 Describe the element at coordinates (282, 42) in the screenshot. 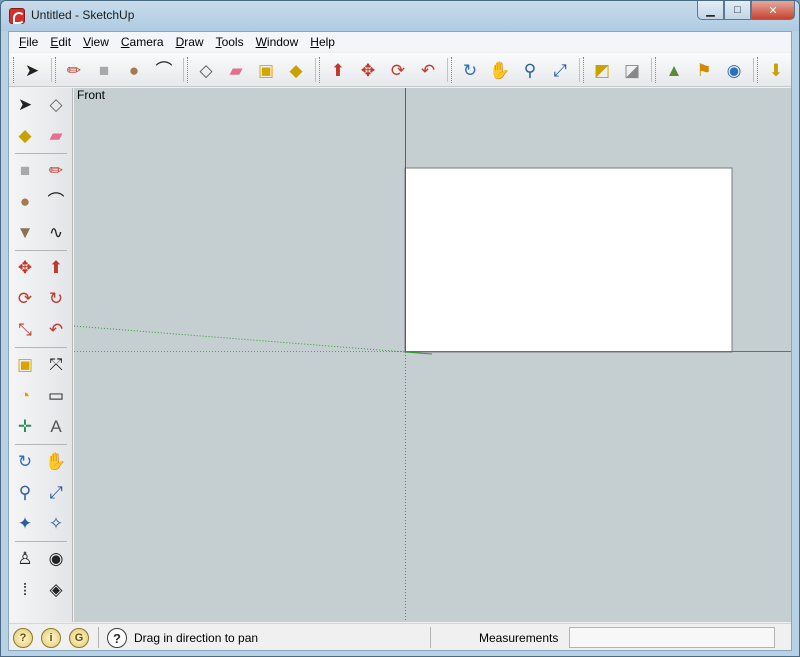

I see `menu-label: indow` at that location.